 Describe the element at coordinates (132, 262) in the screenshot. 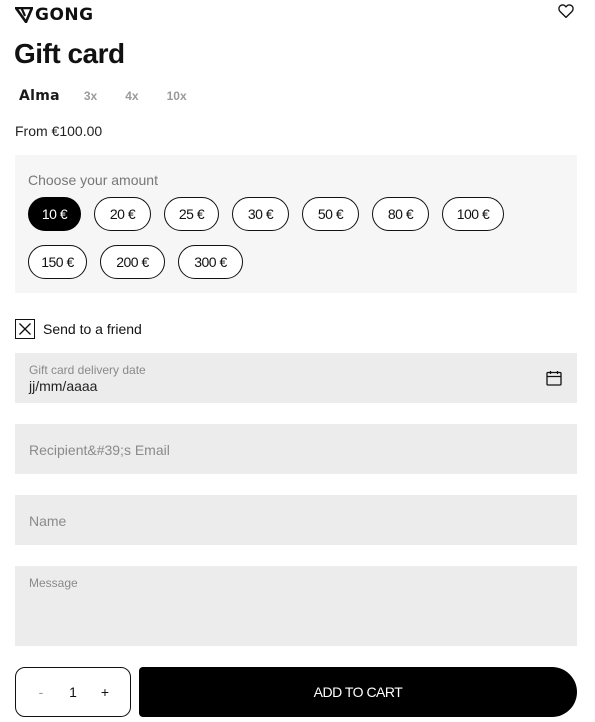

I see `amount-option-200: 200 €` at that location.